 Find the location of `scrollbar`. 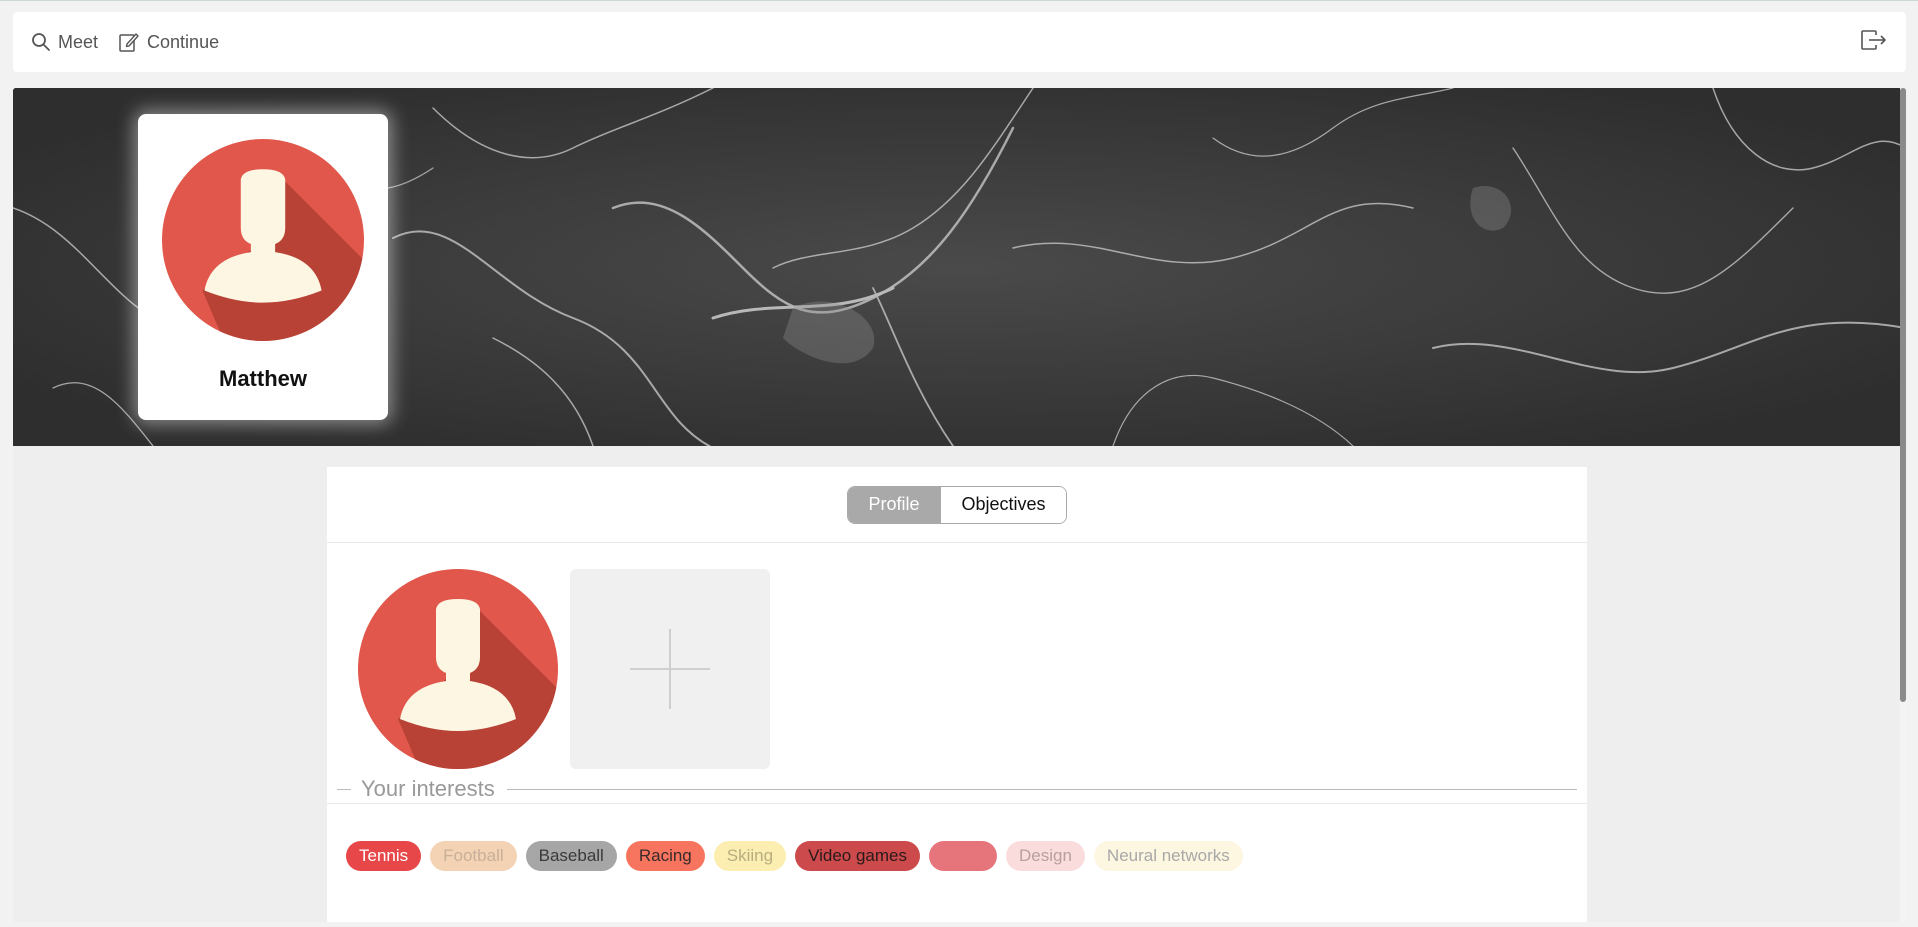

scrollbar is located at coordinates (1903, 505).